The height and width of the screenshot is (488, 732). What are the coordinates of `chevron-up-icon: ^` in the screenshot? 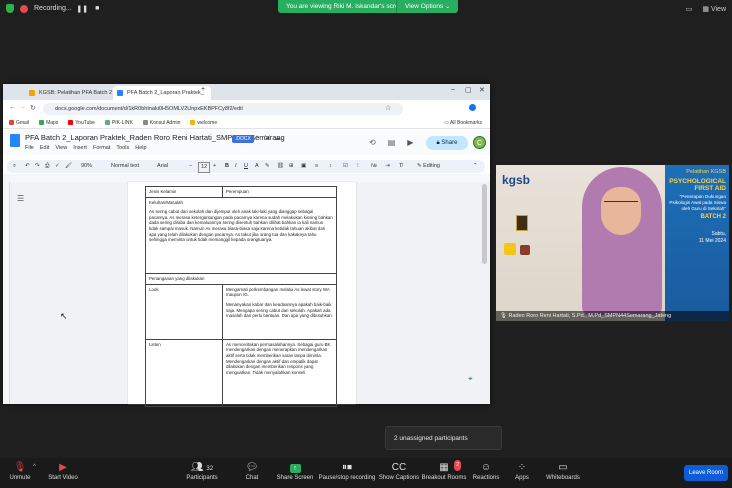 It's located at (34, 467).